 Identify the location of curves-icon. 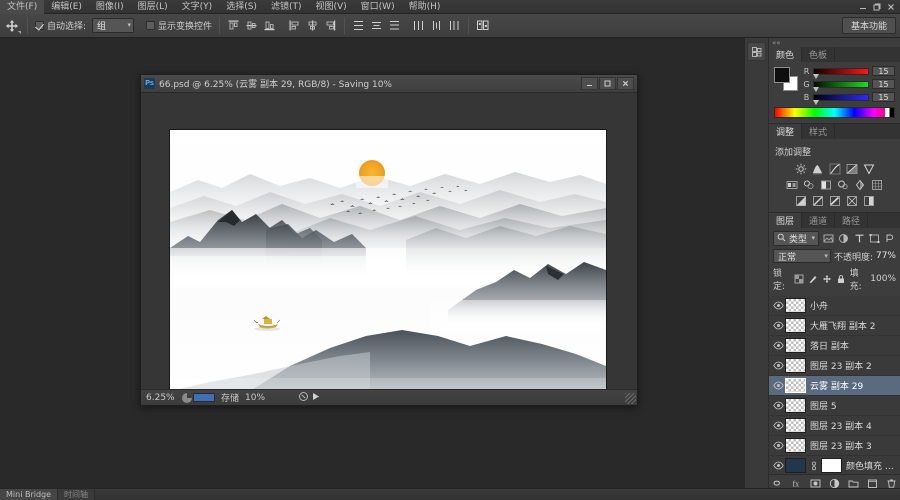
(834, 168).